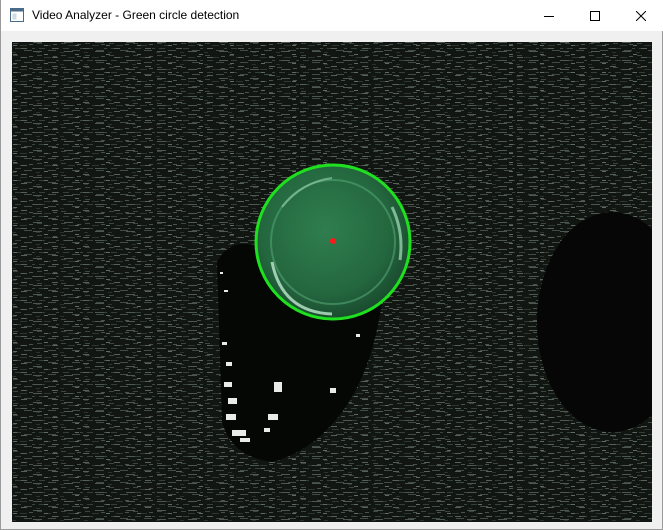 This screenshot has height=530, width=663. I want to click on minimize-icon, so click(549, 16).